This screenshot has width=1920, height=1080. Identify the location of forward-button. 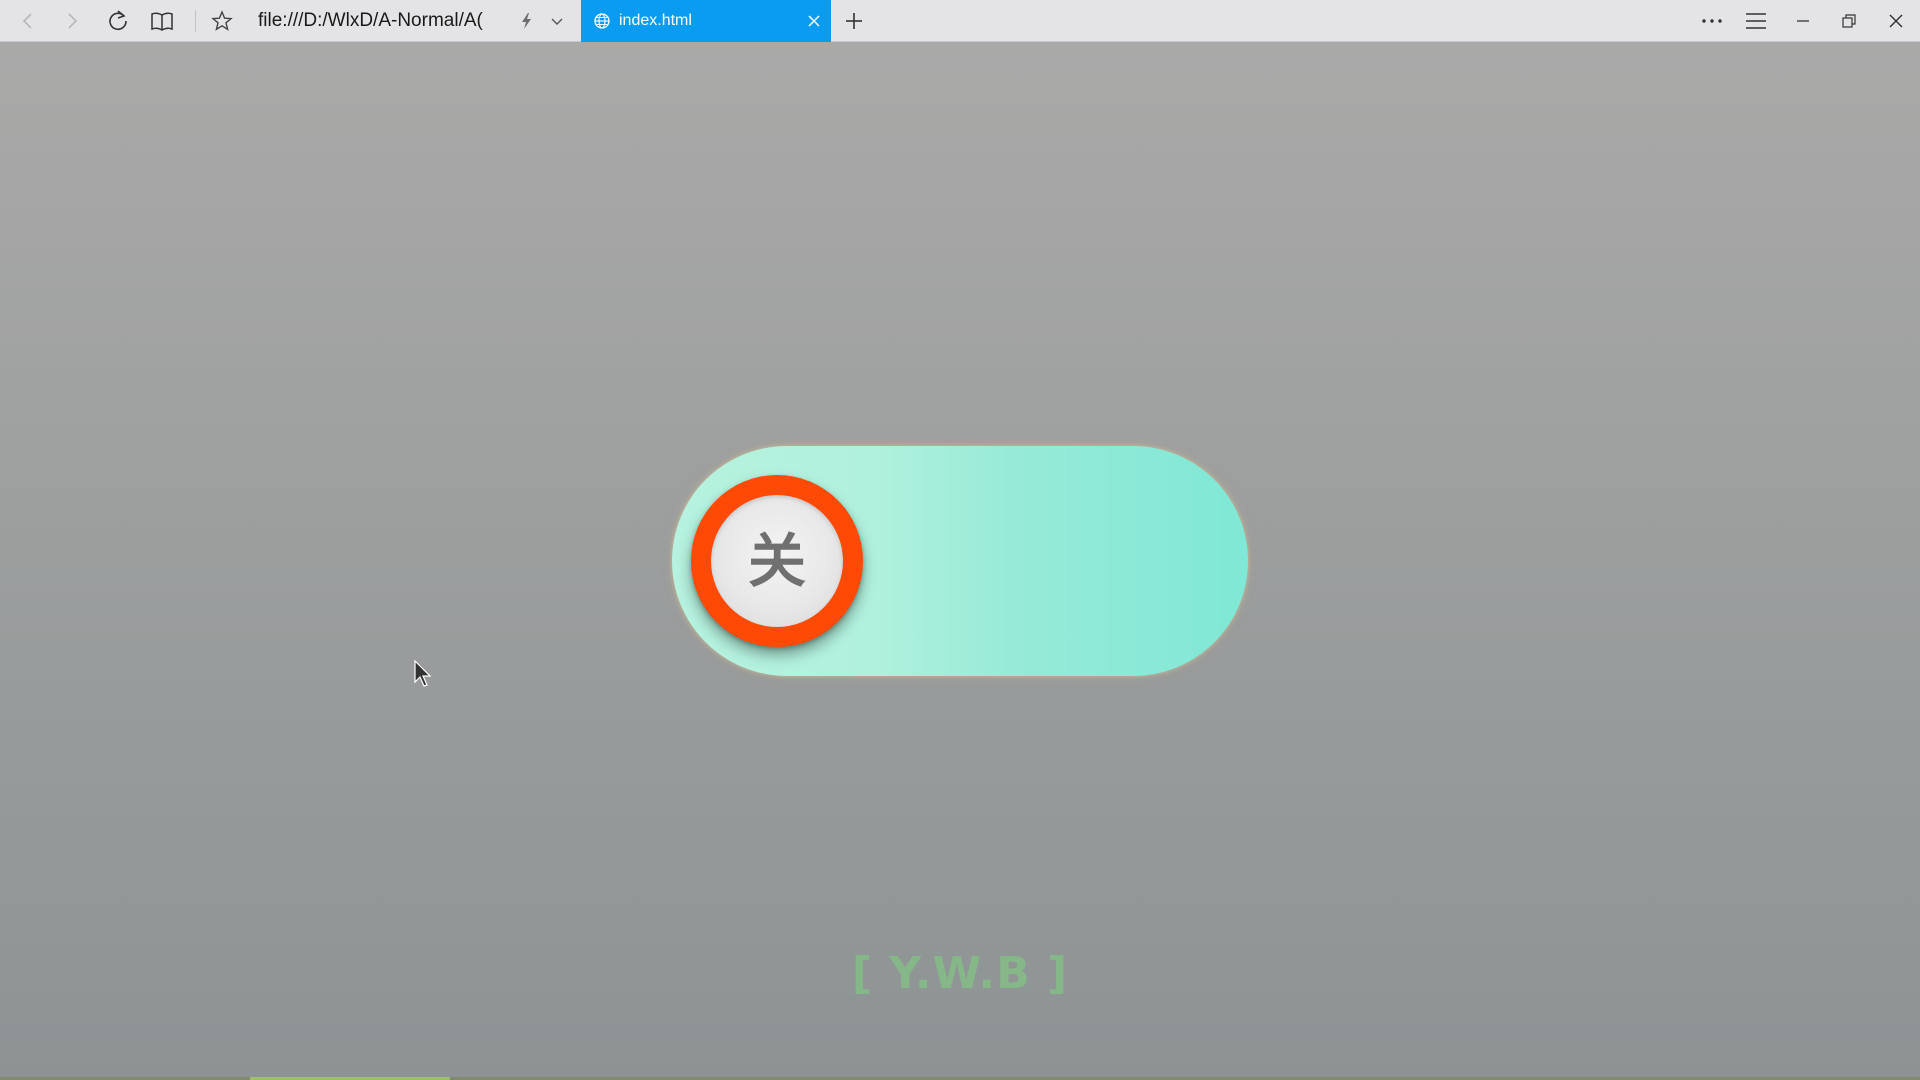
(72, 21).